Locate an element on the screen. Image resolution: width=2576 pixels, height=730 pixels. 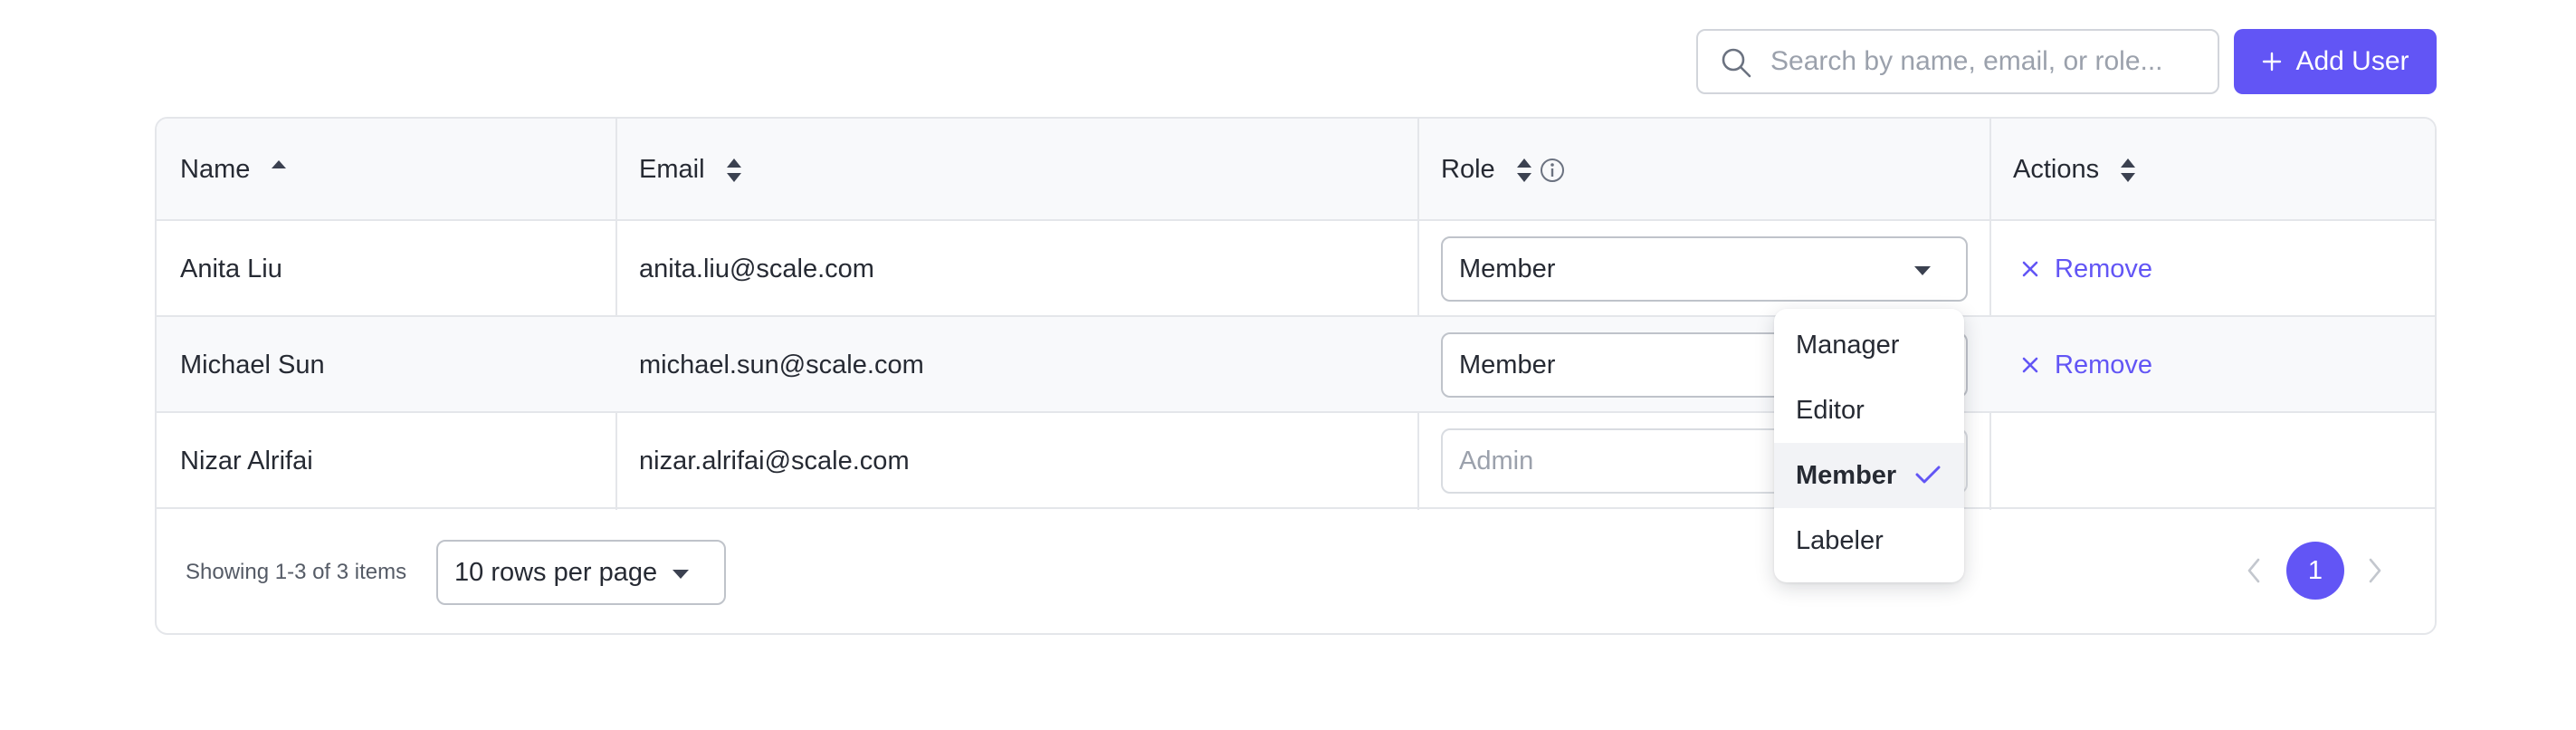
menu-item-manager: Manager is located at coordinates (1869, 345).